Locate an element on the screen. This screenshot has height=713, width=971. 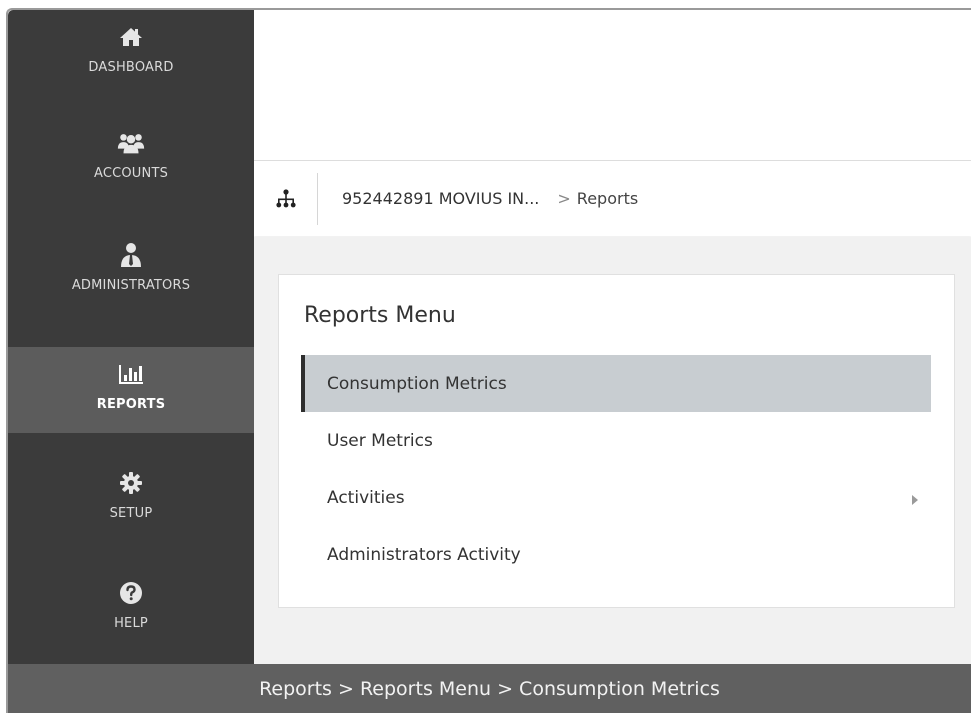
sidebar-item-label: DASHBOARD is located at coordinates (131, 67).